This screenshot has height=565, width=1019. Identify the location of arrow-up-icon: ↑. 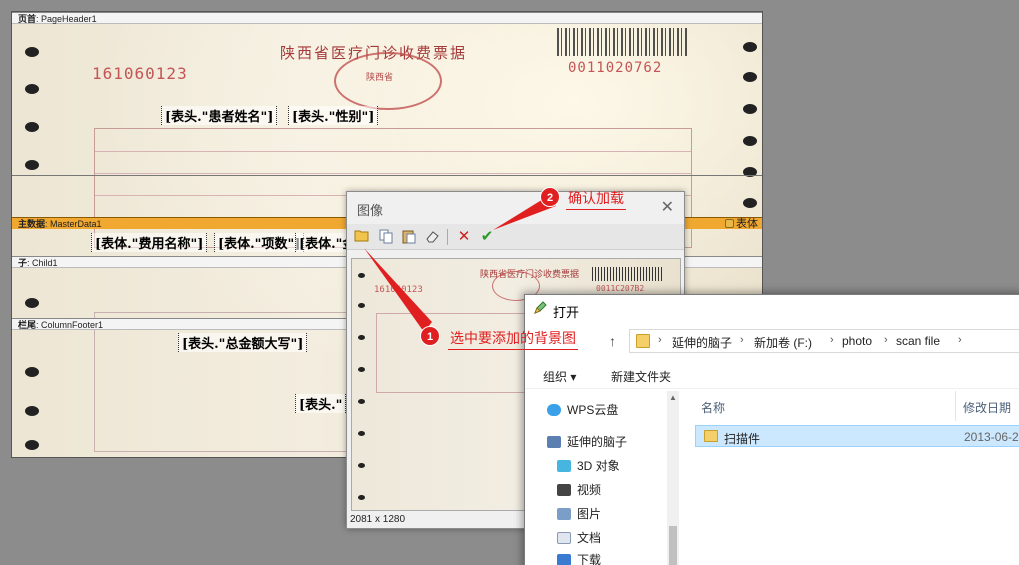
(612, 341).